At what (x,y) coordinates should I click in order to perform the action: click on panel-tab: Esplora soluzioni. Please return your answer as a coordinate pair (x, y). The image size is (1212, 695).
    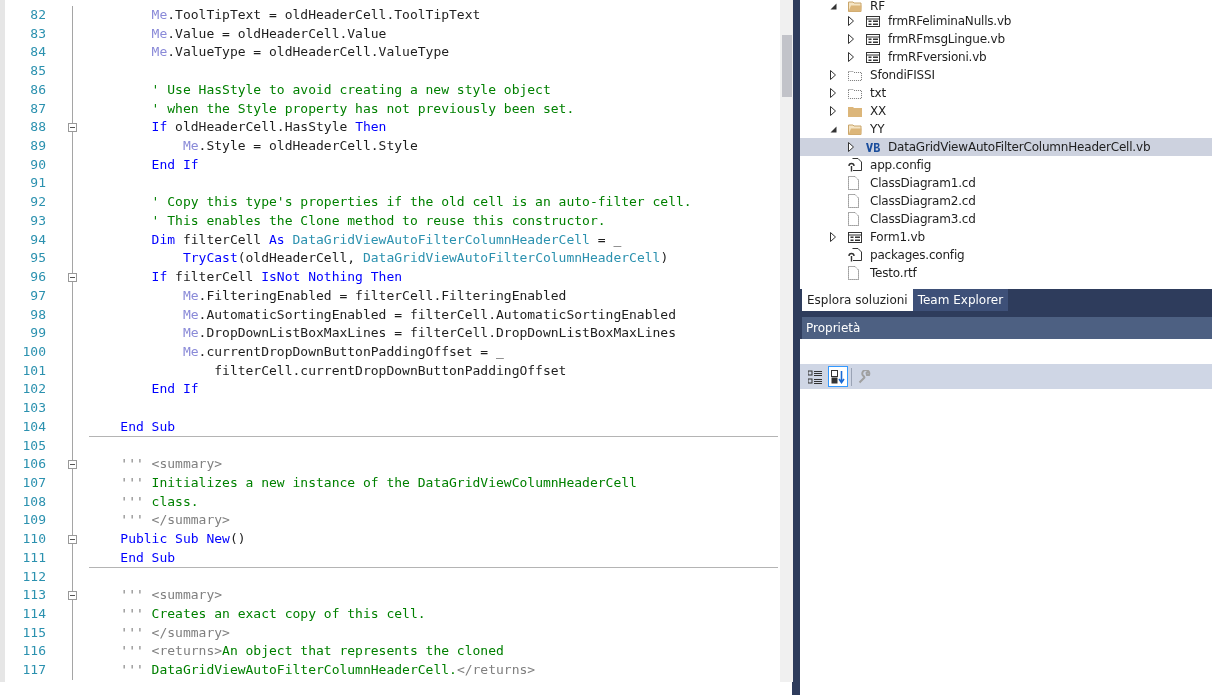
    Looking at the image, I should click on (857, 300).